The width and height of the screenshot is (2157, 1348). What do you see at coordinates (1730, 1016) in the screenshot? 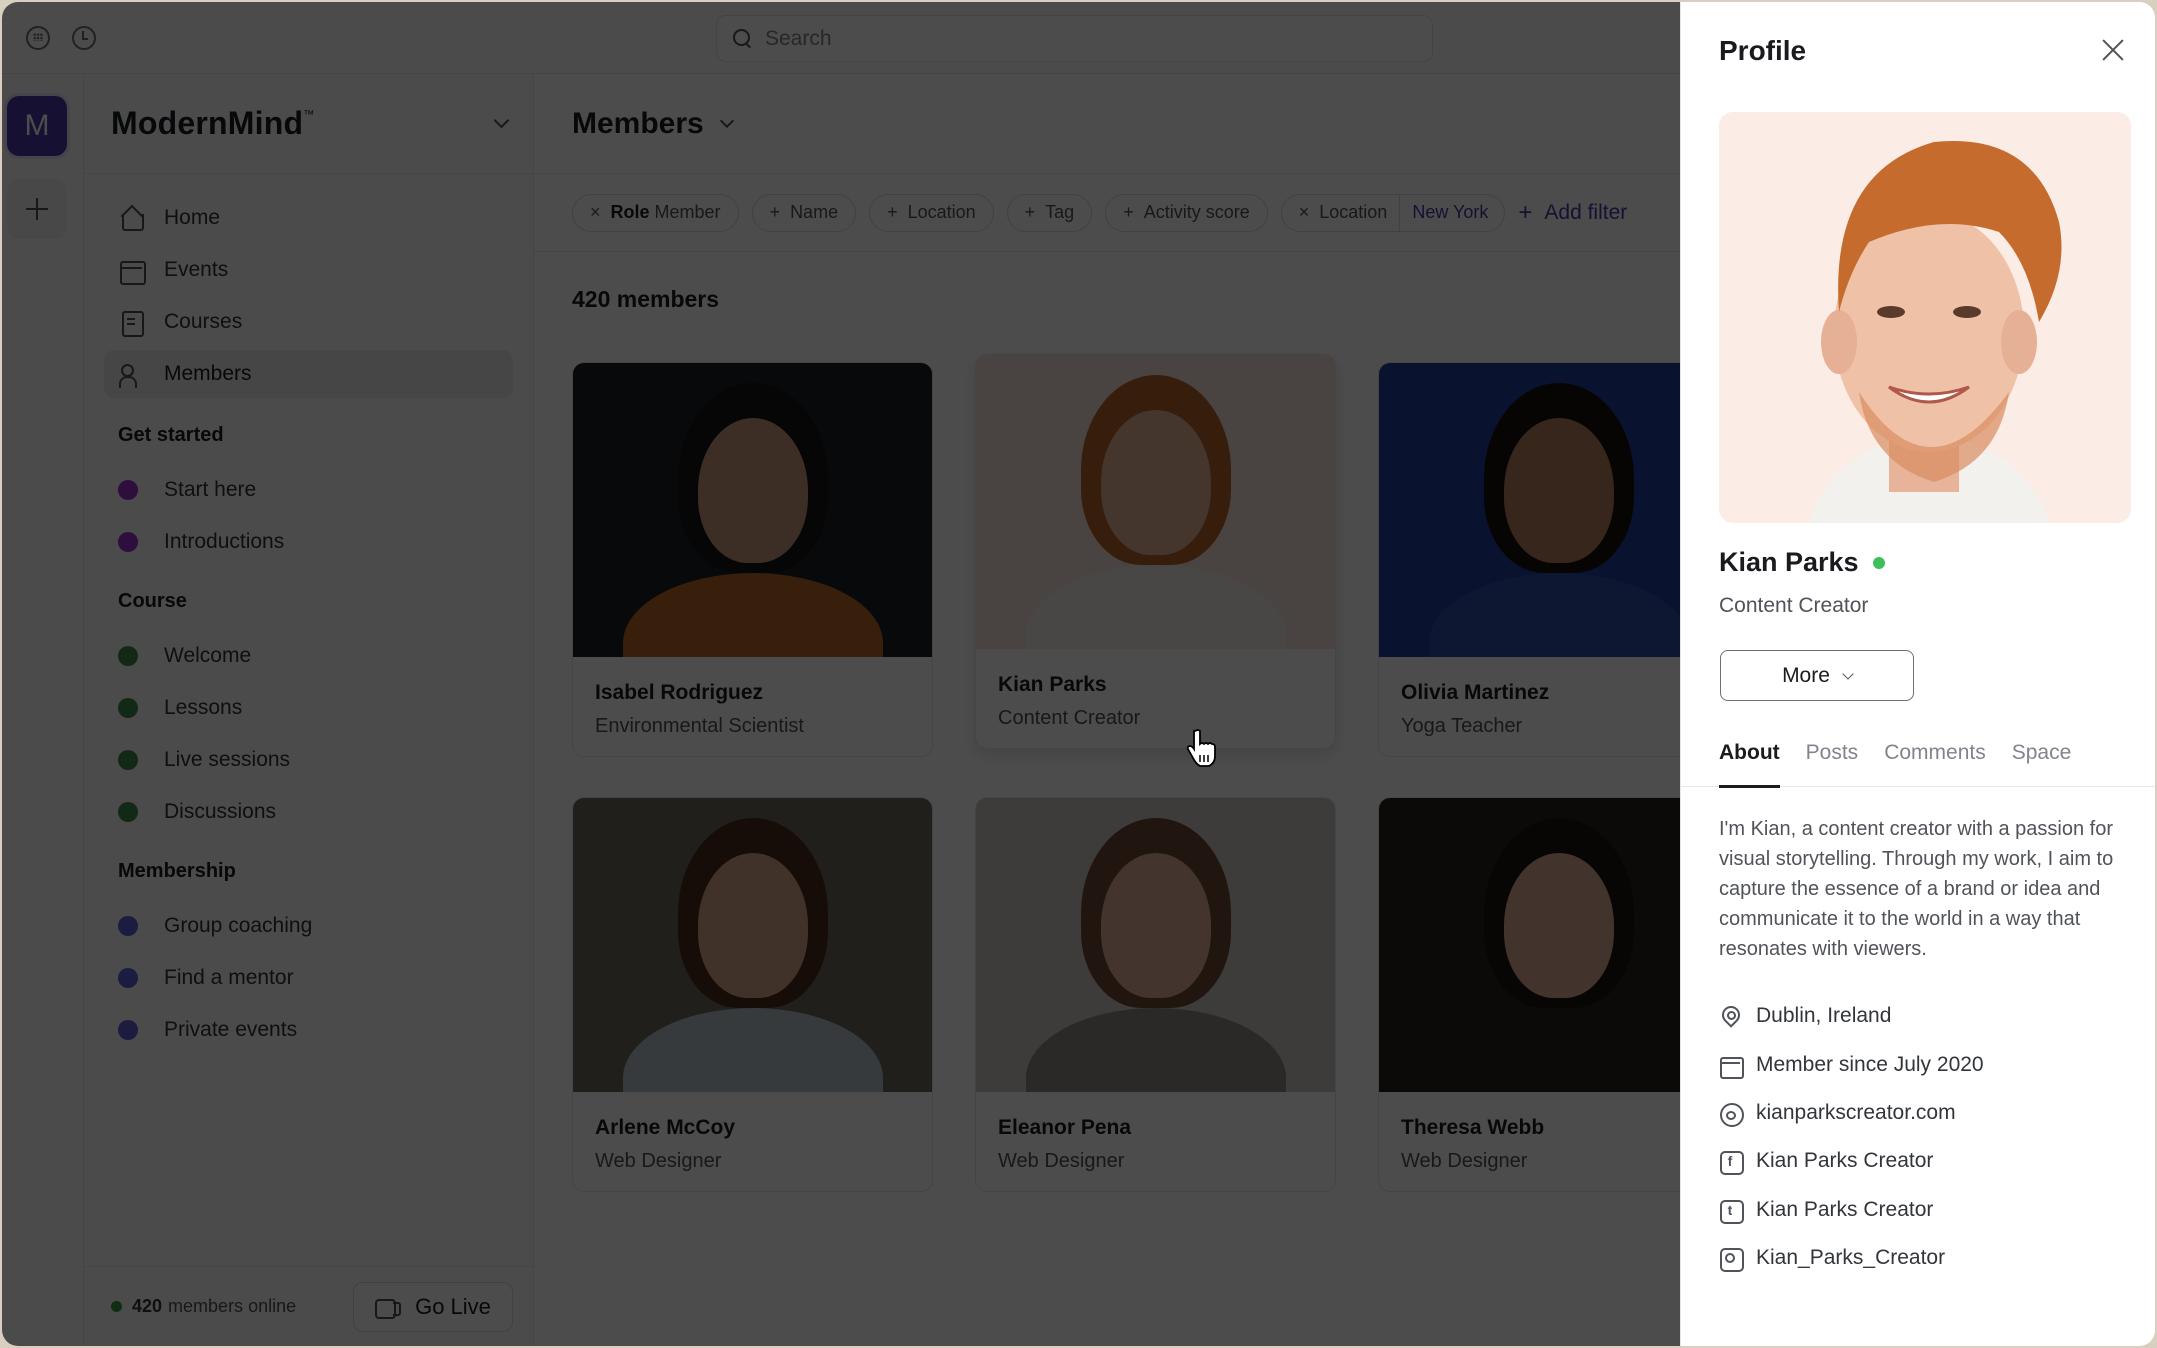
I see `location-pin-icon` at bounding box center [1730, 1016].